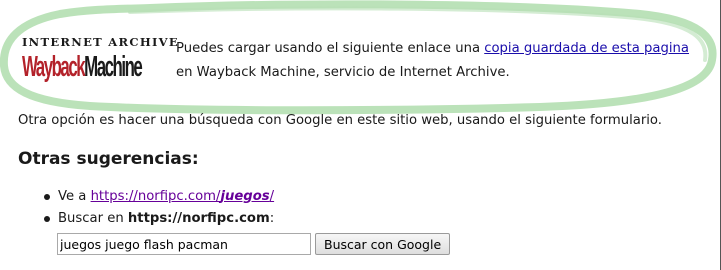 This screenshot has height=270, width=721. Describe the element at coordinates (54, 67) in the screenshot. I see `logo-wordmark-part1: Wayback` at that location.